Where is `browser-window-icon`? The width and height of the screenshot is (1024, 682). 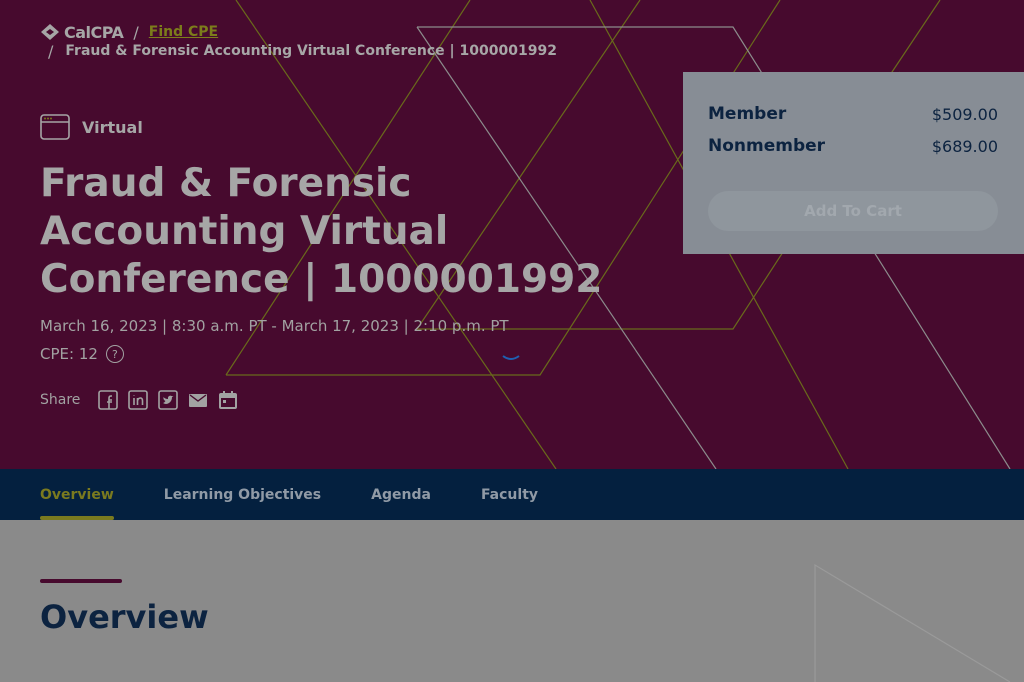 browser-window-icon is located at coordinates (55, 127).